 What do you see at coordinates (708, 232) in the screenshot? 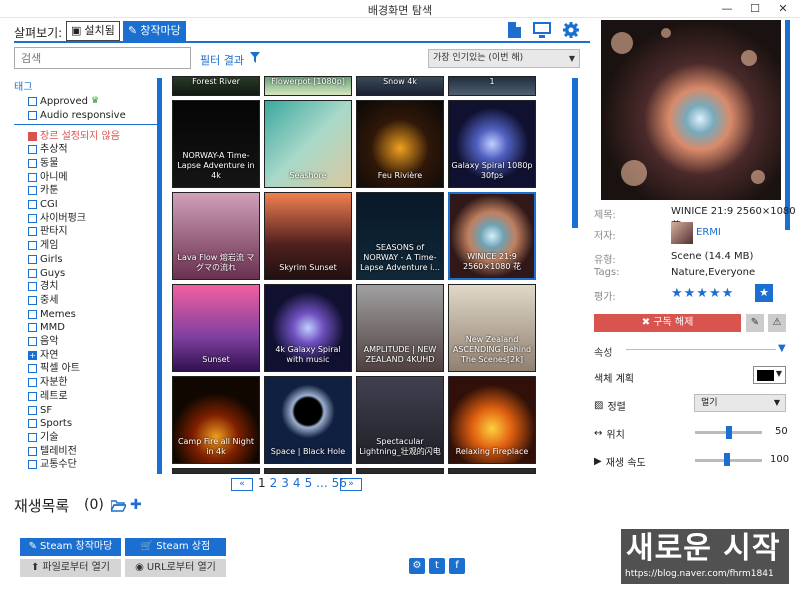
I see `author-link: ERMI` at bounding box center [708, 232].